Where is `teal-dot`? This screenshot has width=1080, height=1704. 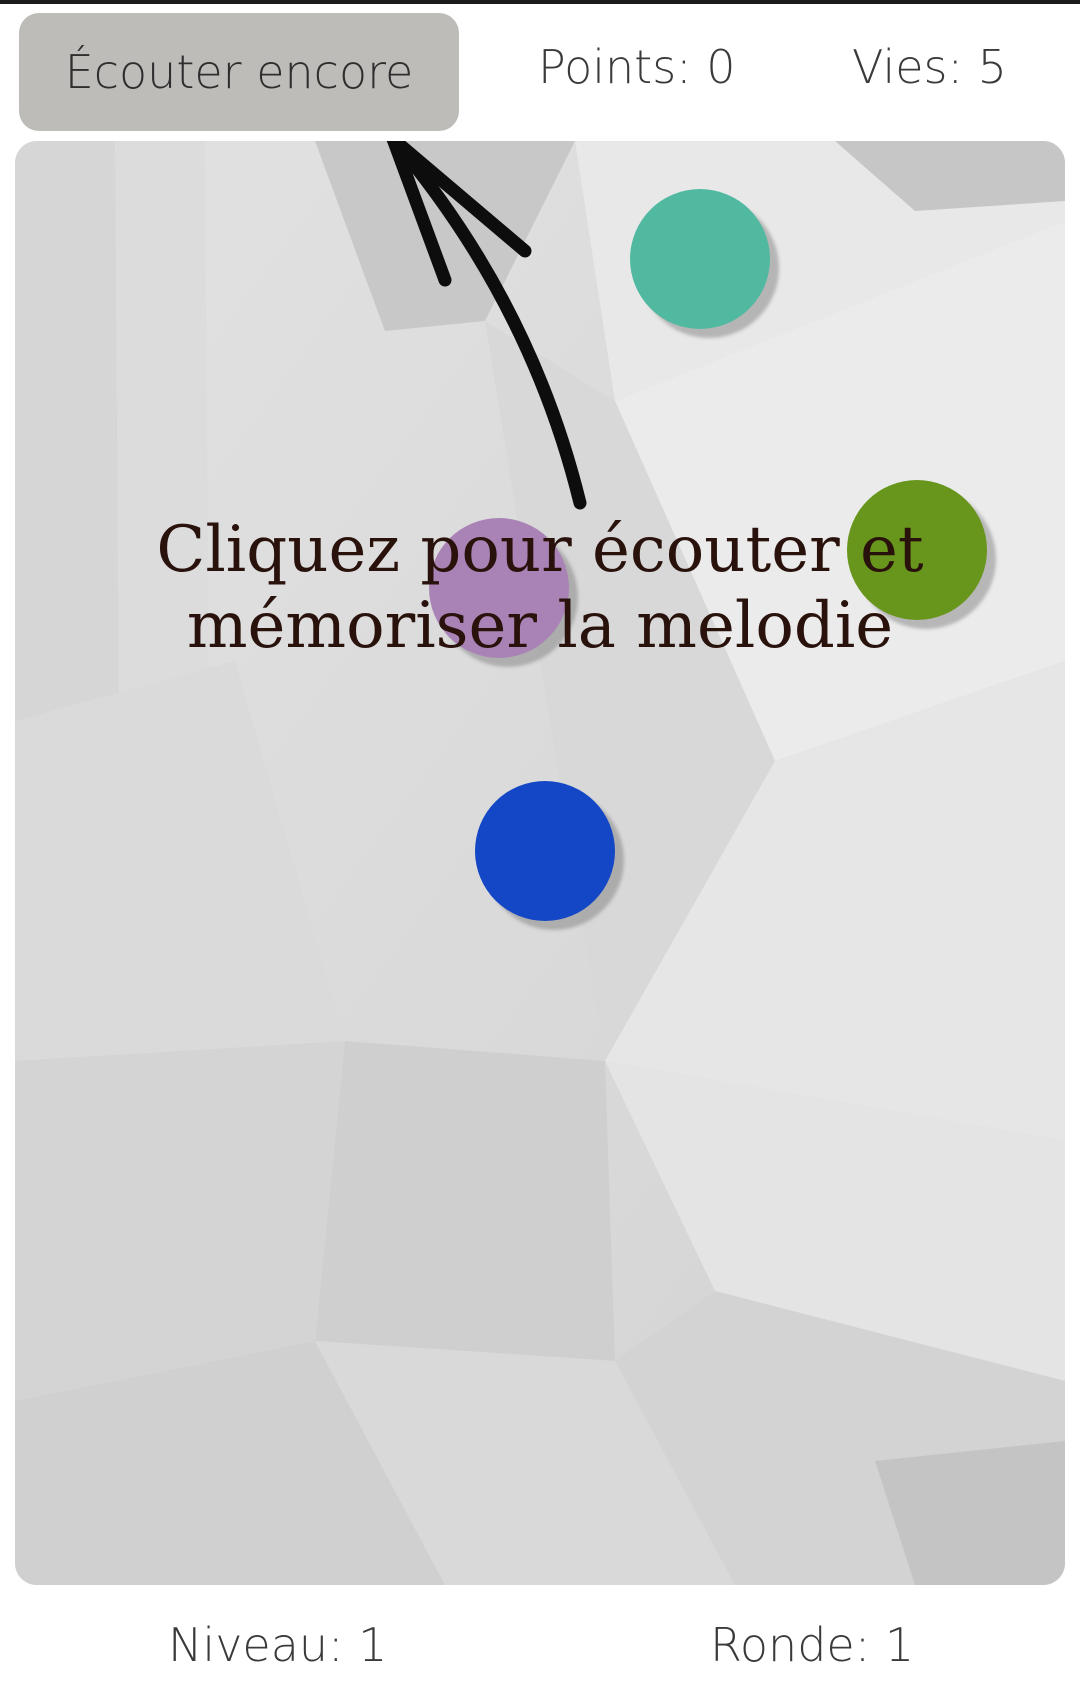
teal-dot is located at coordinates (700, 259).